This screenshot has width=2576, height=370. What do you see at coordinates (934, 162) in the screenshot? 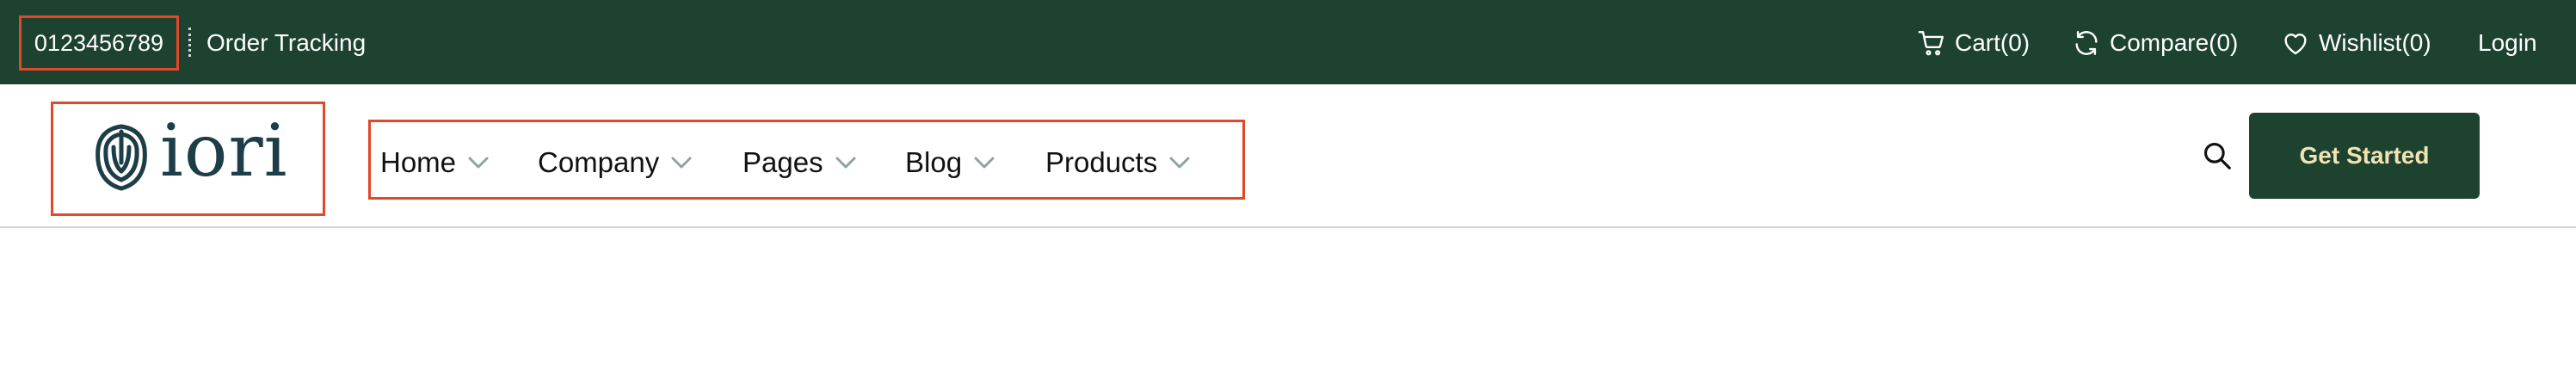
I see `nav-blog-label: Blog` at bounding box center [934, 162].